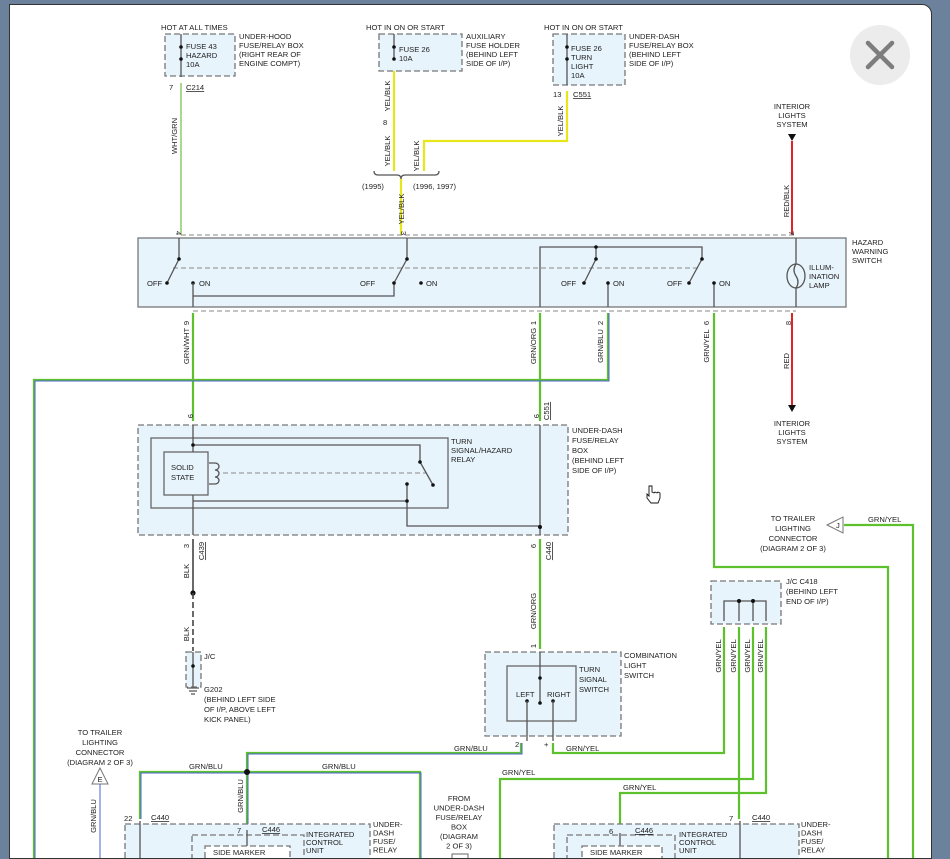 This screenshot has width=950, height=859. Describe the element at coordinates (227, 719) in the screenshot. I see `diagram-label: KICK PANEL)` at that location.